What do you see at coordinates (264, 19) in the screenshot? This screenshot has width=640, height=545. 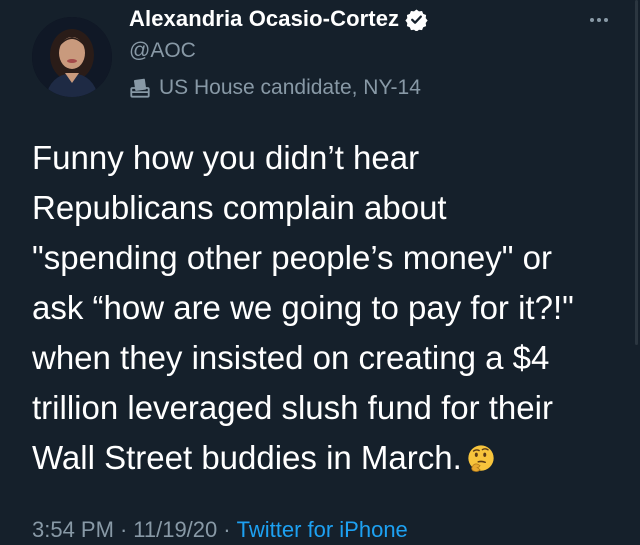 I see `author-display-name: Alexandria Ocasio-Cortez` at bounding box center [264, 19].